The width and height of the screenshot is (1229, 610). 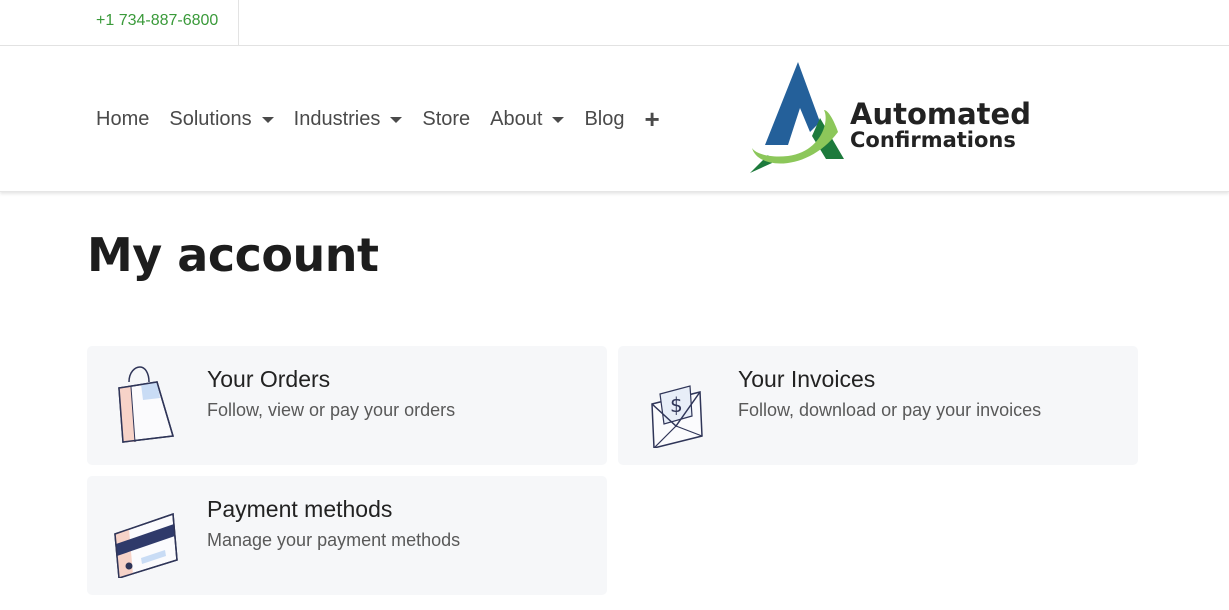 I want to click on nav-item-store: Store, so click(x=446, y=119).